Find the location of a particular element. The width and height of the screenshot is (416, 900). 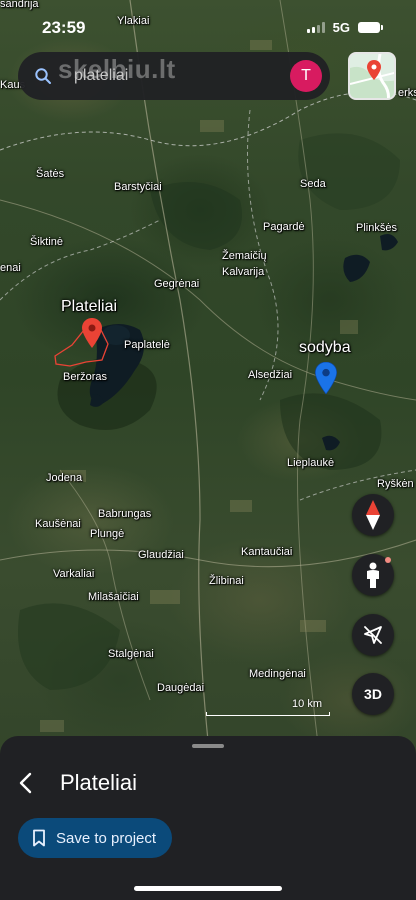

chevron-left-icon is located at coordinates (25, 783).